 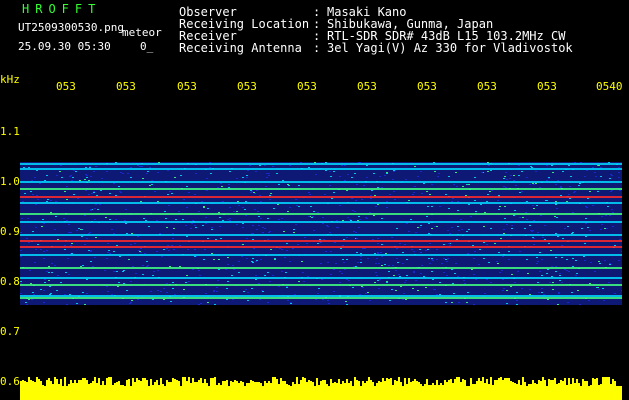 What do you see at coordinates (321, 222) in the screenshot?
I see `signal-line` at bounding box center [321, 222].